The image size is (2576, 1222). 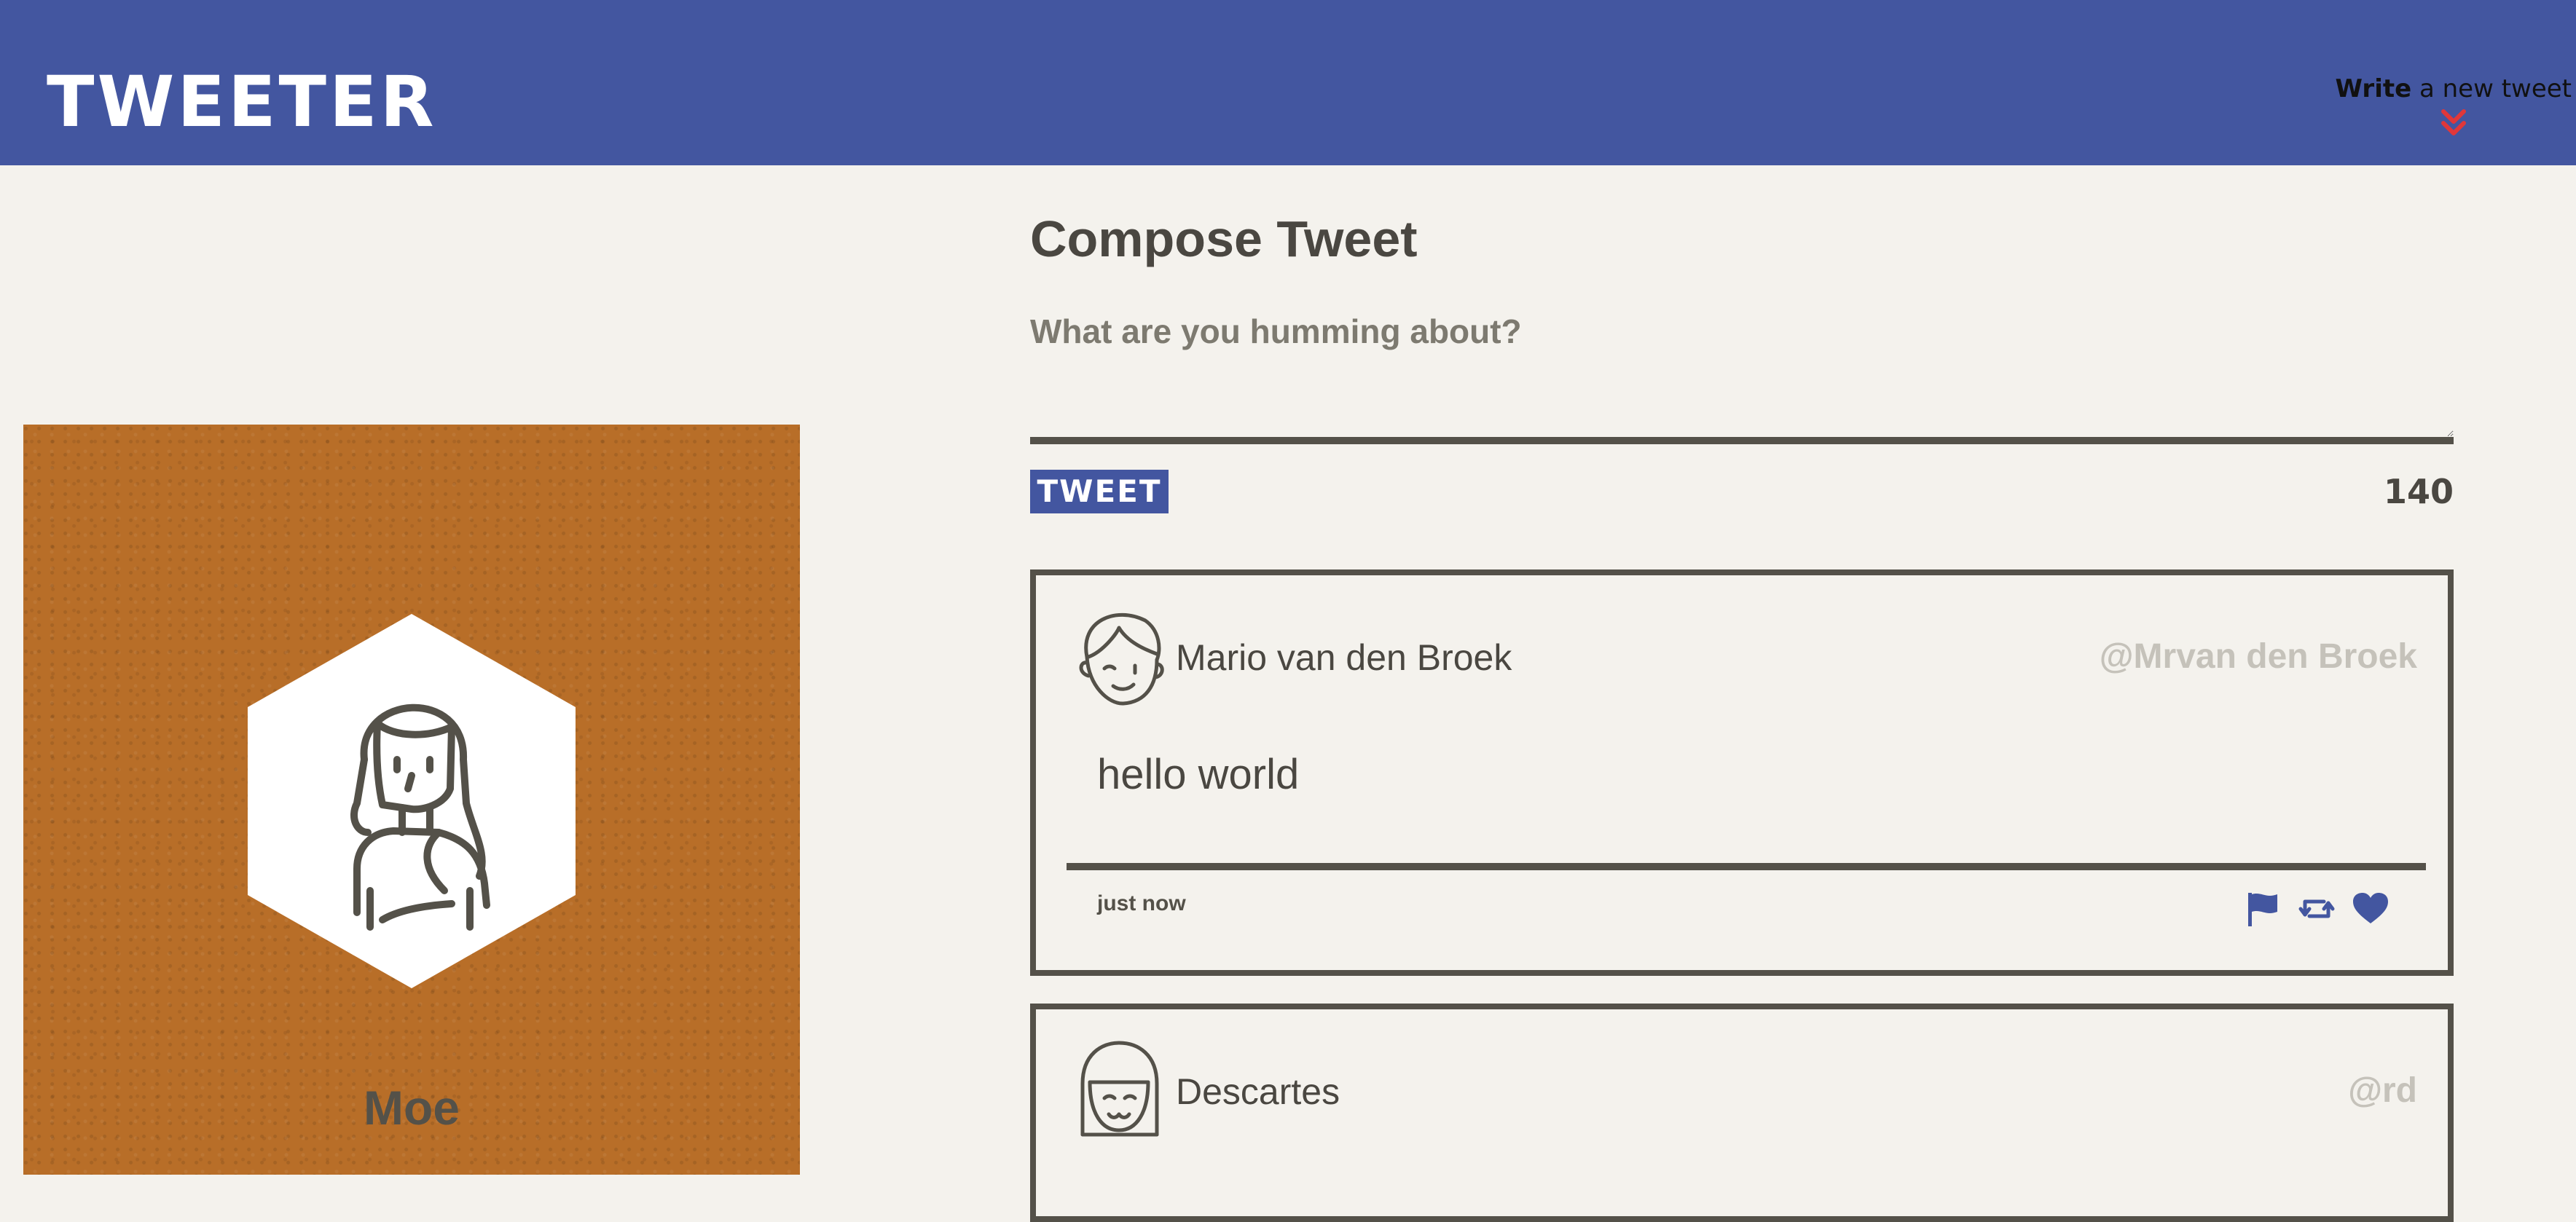 What do you see at coordinates (2373, 88) in the screenshot?
I see `write-link-strong: Write` at bounding box center [2373, 88].